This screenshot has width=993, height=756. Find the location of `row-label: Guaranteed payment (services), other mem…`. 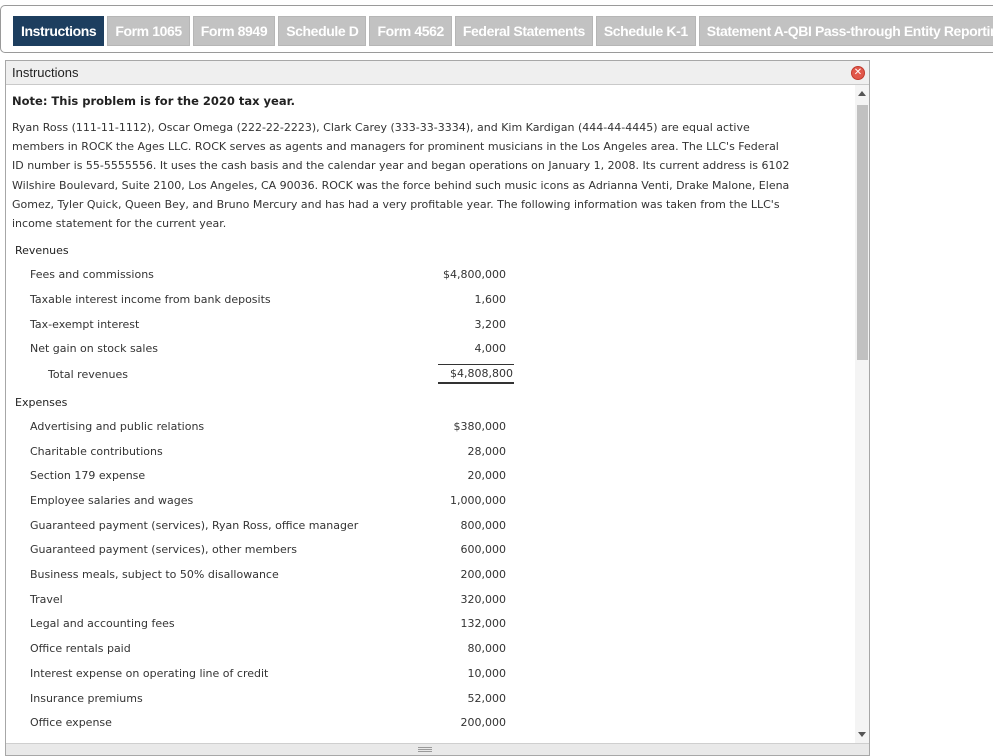

row-label: Guaranteed payment (services), other mem… is located at coordinates (164, 550).